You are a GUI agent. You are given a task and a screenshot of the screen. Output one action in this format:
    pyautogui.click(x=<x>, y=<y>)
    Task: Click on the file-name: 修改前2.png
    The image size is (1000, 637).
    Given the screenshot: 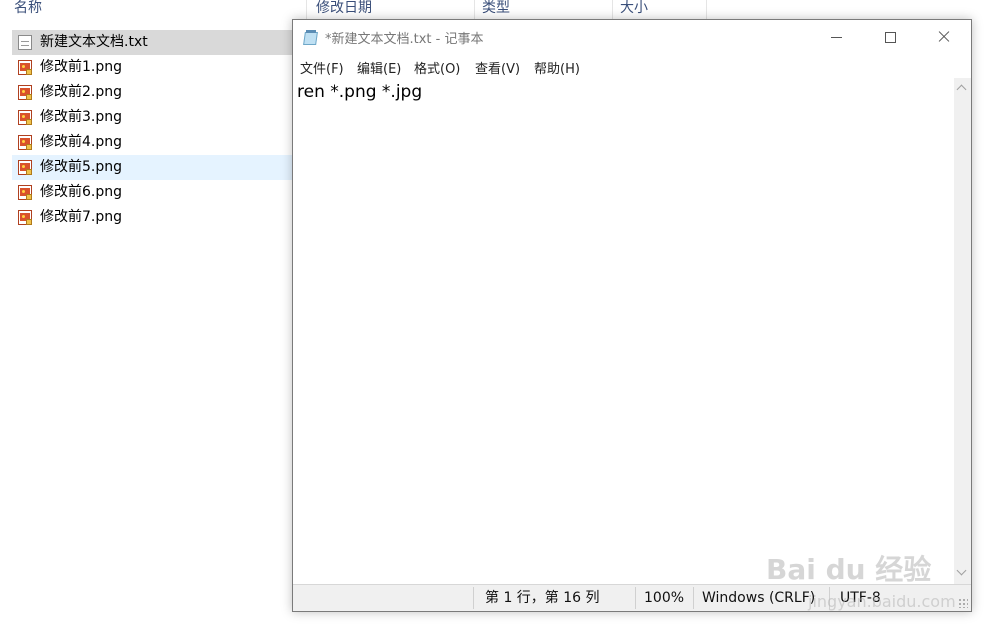 What is the action you would take?
    pyautogui.click(x=81, y=92)
    